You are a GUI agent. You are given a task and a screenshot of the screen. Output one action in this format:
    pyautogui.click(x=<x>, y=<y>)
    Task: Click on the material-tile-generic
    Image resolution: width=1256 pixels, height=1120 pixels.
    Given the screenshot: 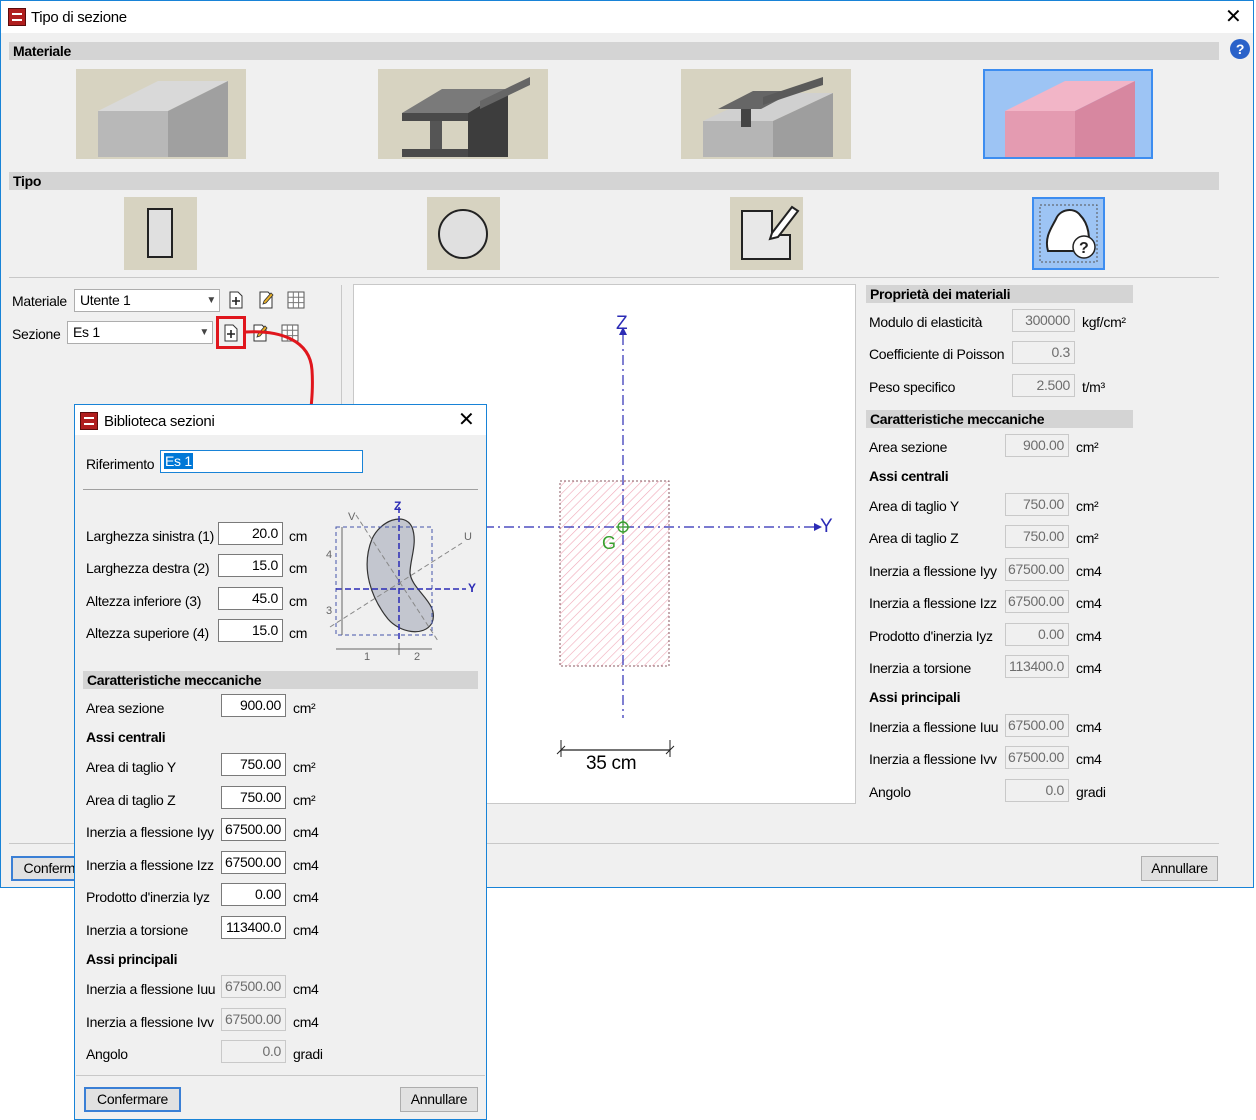 What is the action you would take?
    pyautogui.click(x=1068, y=114)
    